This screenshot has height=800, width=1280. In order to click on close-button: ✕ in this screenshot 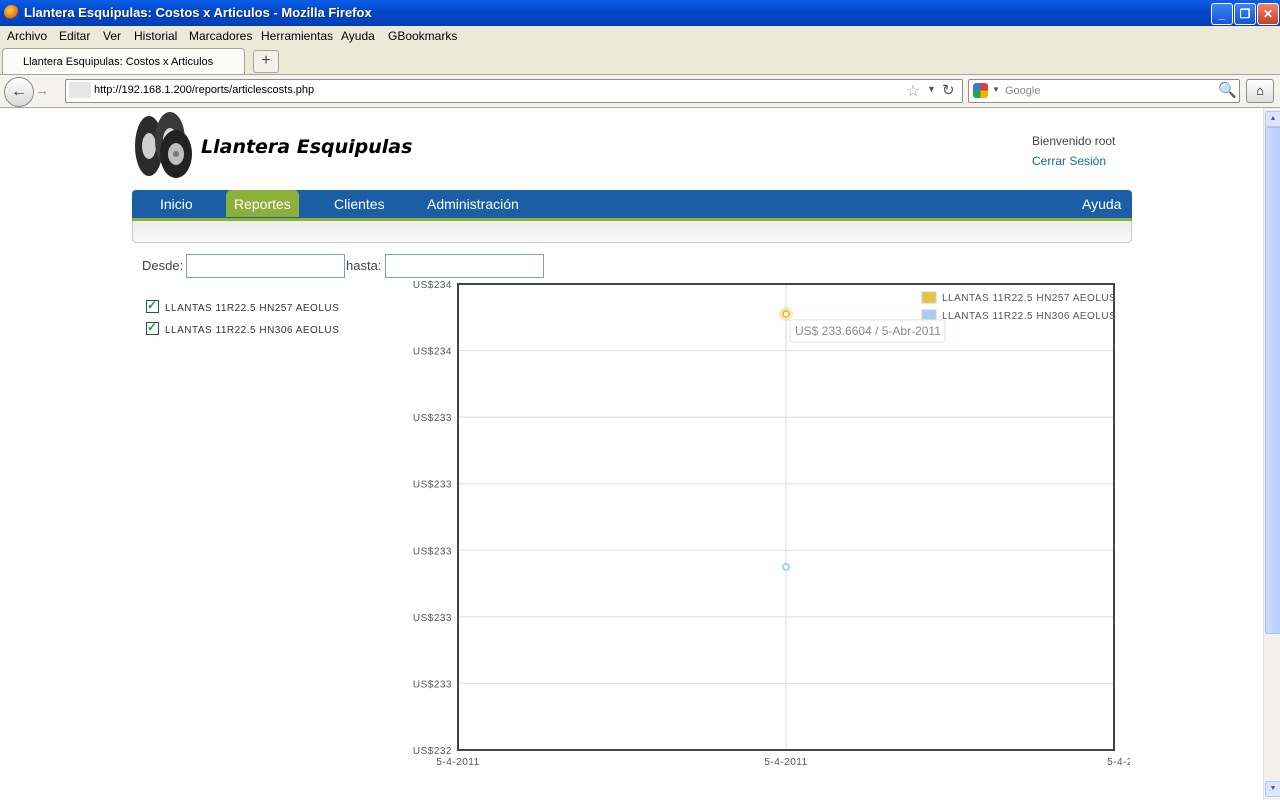, I will do `click(1268, 14)`.